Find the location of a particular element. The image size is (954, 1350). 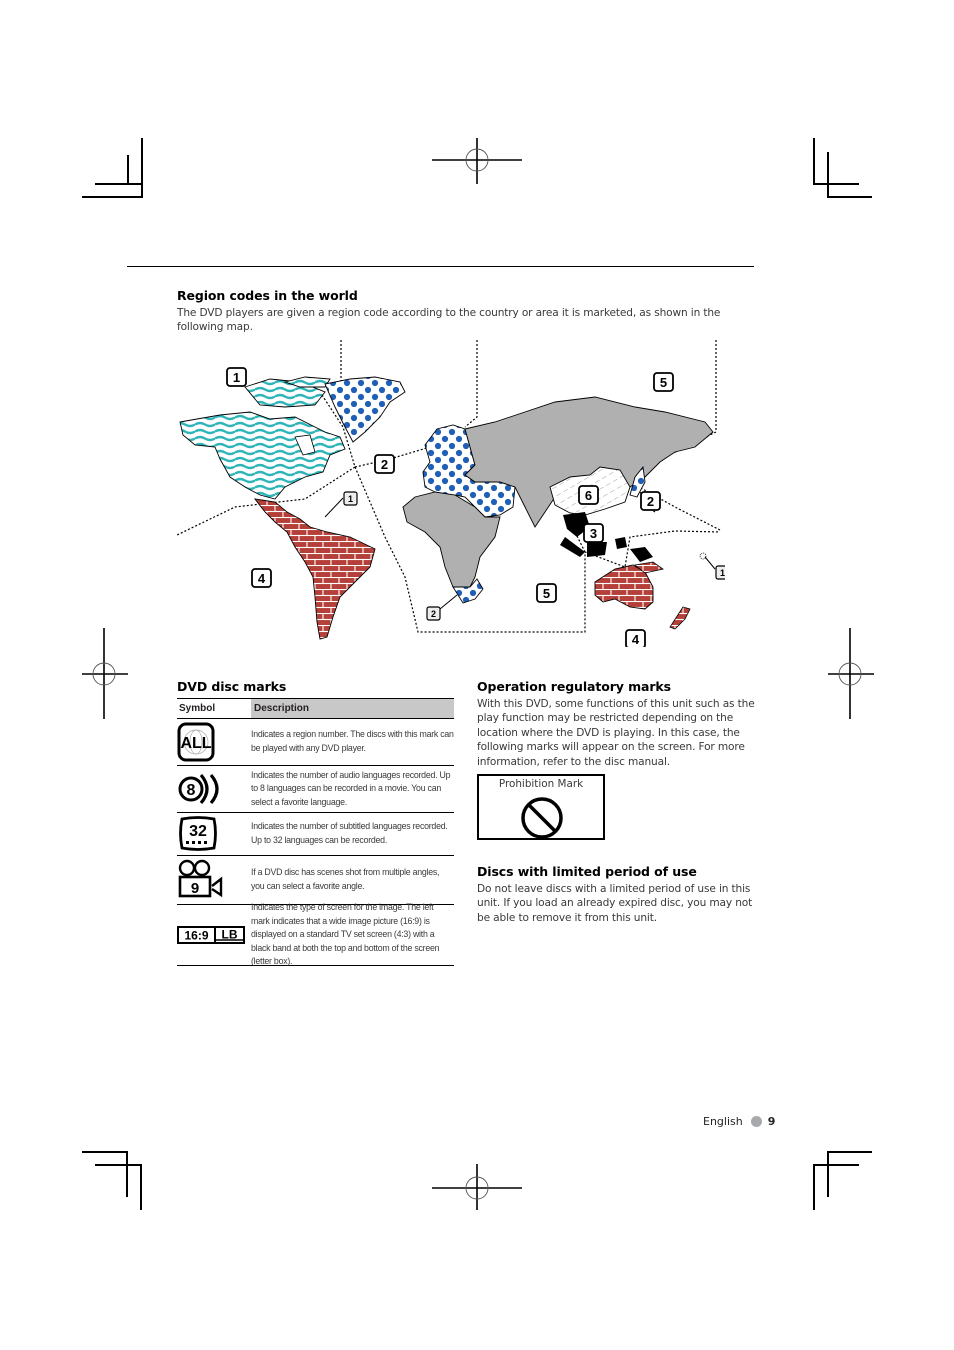

header-description: Description is located at coordinates (352, 708).